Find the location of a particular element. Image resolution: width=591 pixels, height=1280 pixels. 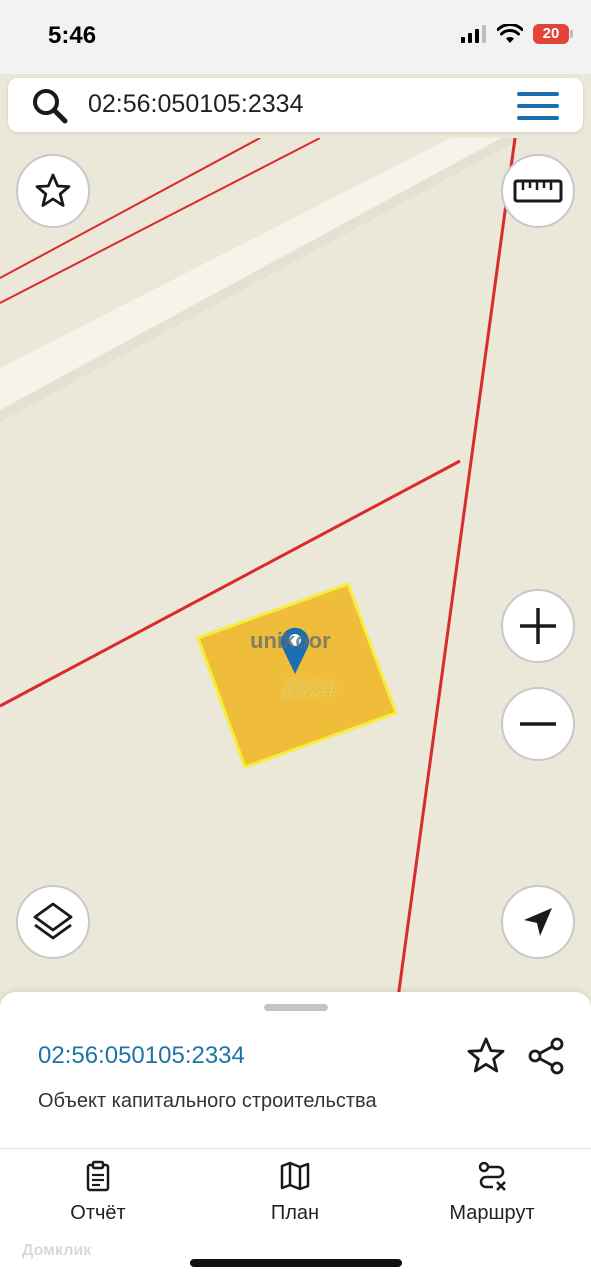

favorite-button is located at coordinates (53, 191).